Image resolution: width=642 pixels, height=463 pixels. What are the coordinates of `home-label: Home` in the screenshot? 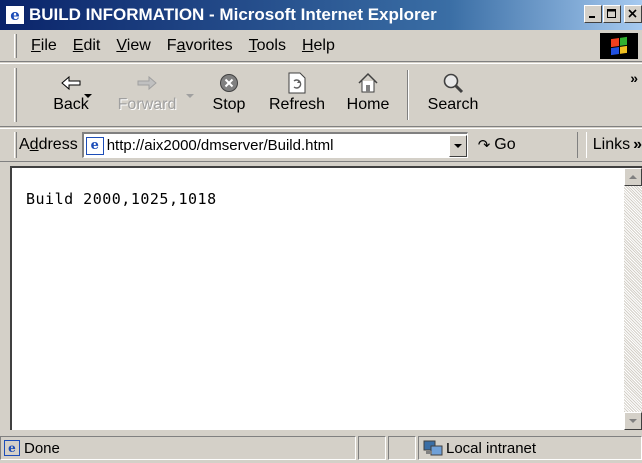 It's located at (368, 104).